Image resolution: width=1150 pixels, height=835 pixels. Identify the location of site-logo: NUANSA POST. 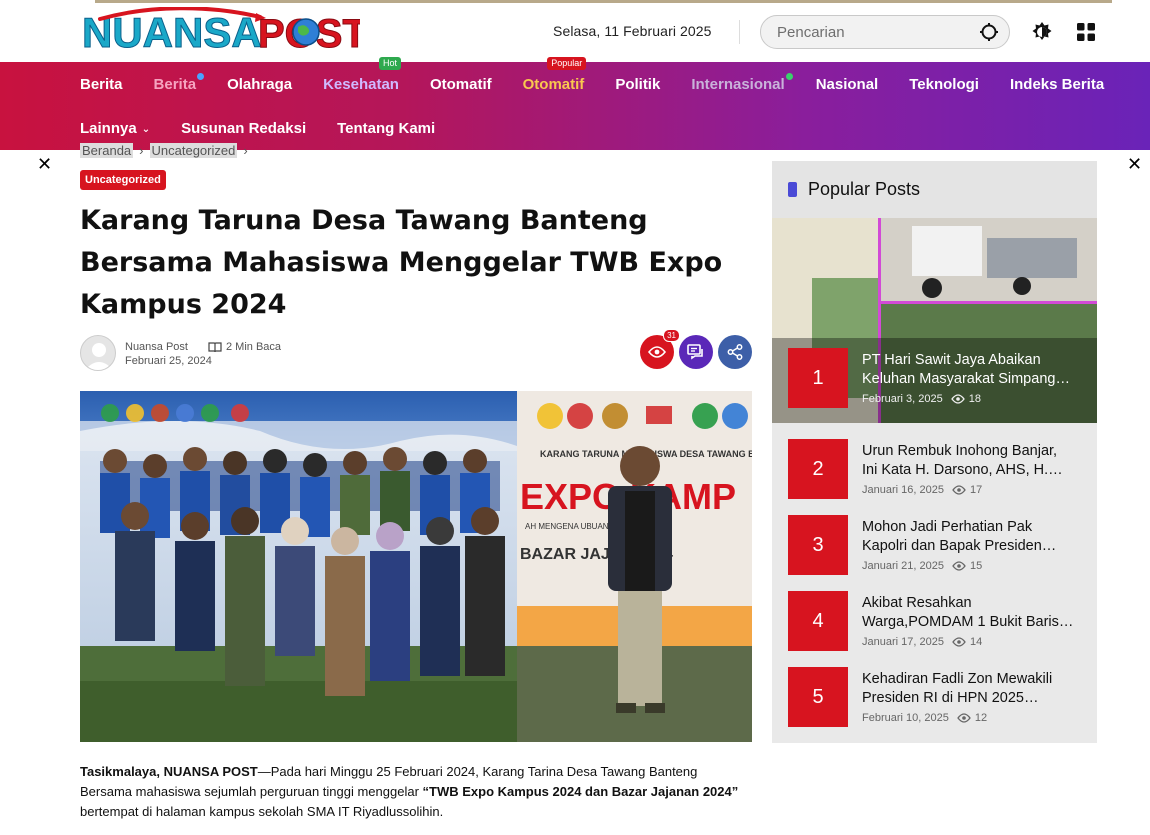
(220, 31).